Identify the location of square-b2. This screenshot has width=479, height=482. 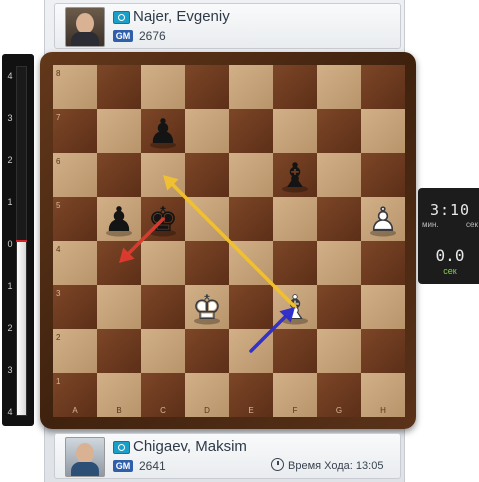
(119, 351).